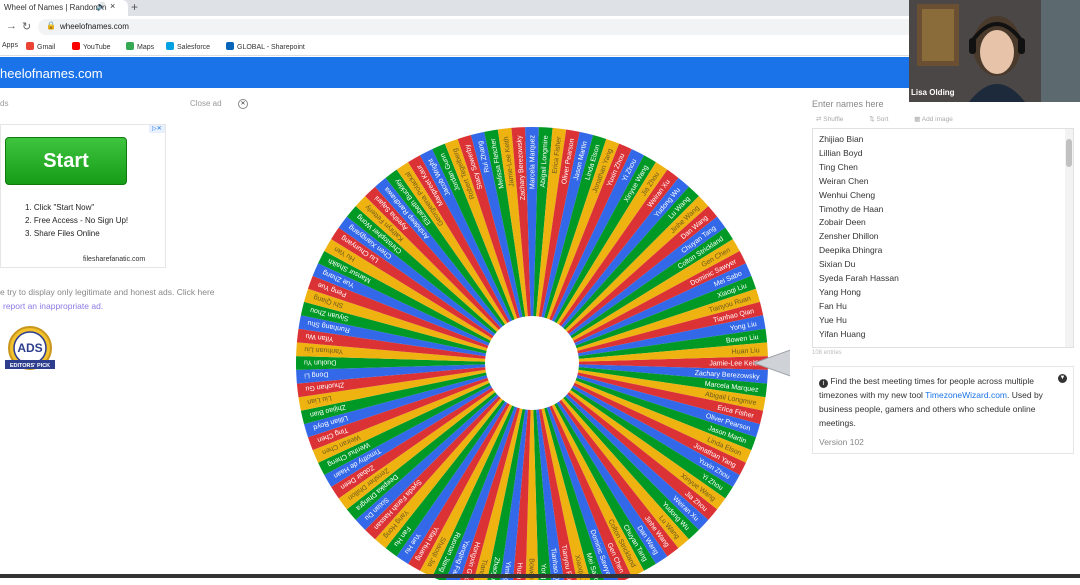 The width and height of the screenshot is (1080, 585). I want to click on close-ad-icon: ✕, so click(243, 104).